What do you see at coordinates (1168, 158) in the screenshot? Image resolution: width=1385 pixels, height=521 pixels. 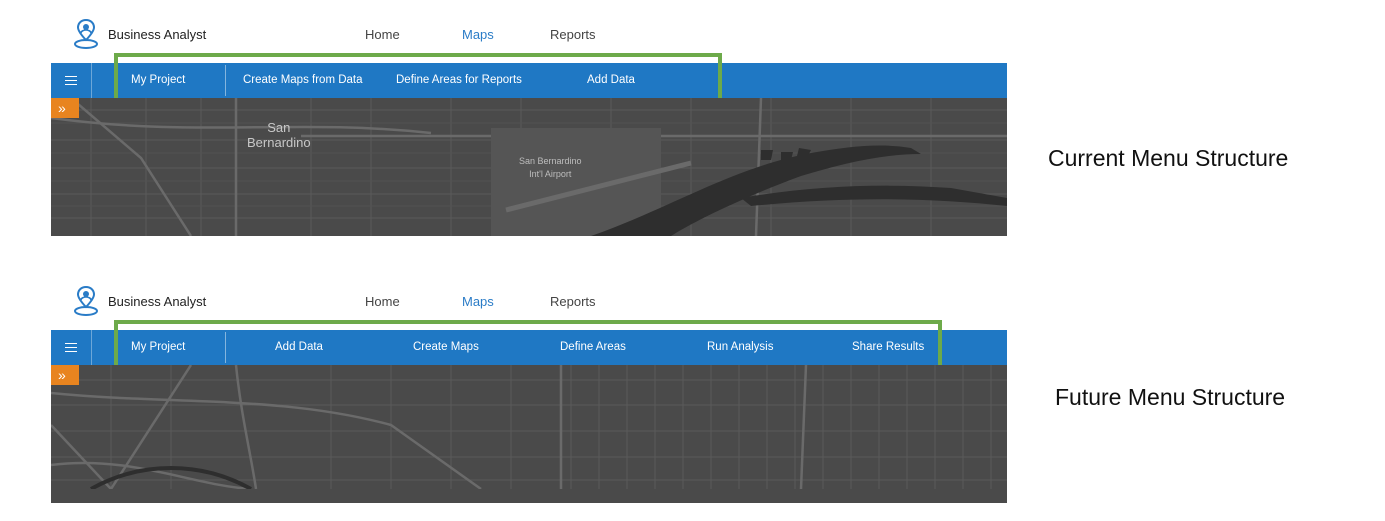 I see `caption-current: Current Menu Structure` at bounding box center [1168, 158].